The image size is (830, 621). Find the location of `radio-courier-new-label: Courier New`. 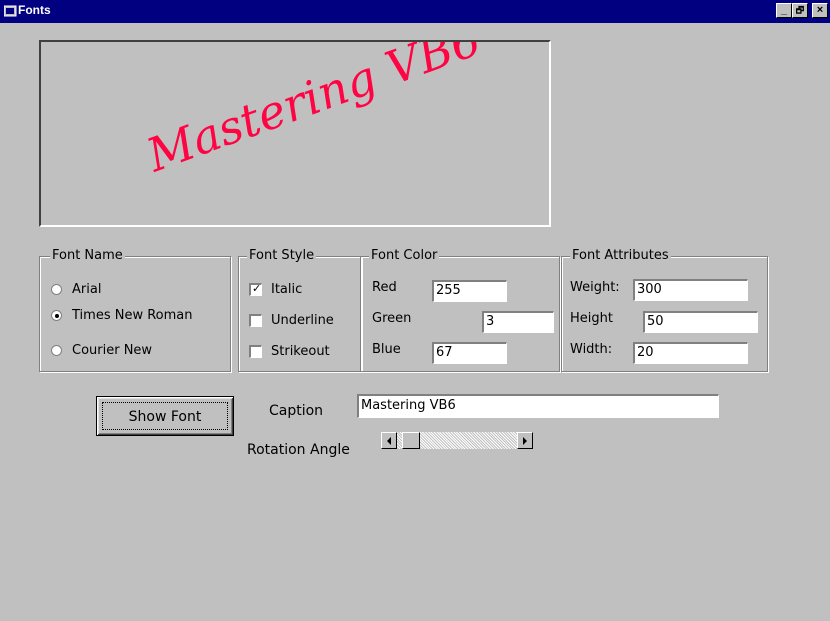

radio-courier-new-label: Courier New is located at coordinates (112, 351).